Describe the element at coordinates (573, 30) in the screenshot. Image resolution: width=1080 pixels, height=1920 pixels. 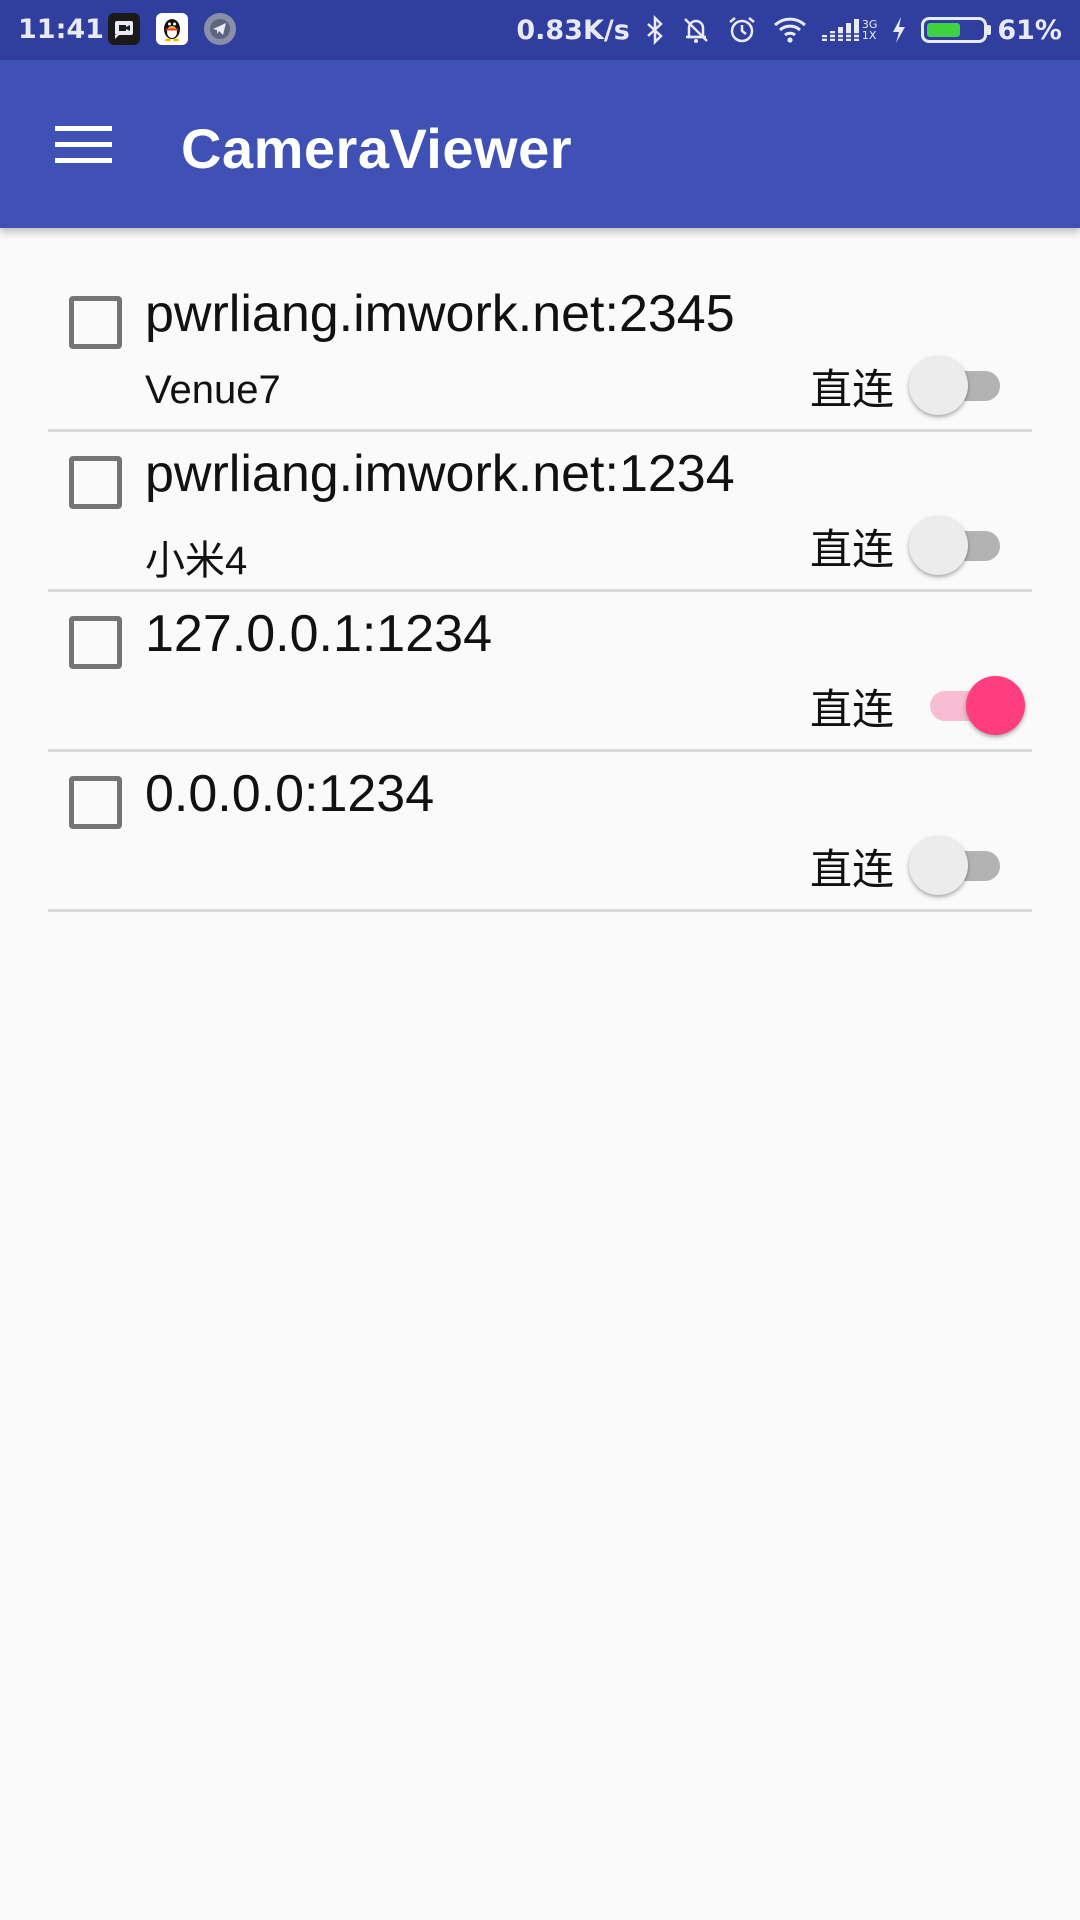
I see `net-speed: 0.83K/s` at that location.